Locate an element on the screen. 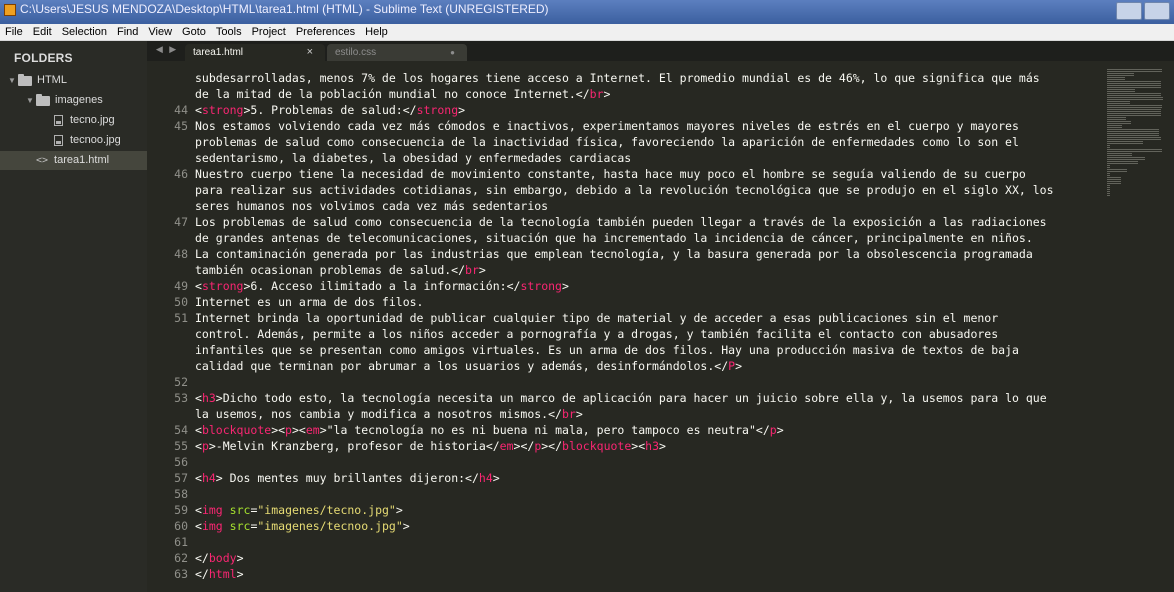  menu-file: File is located at coordinates (14, 32).